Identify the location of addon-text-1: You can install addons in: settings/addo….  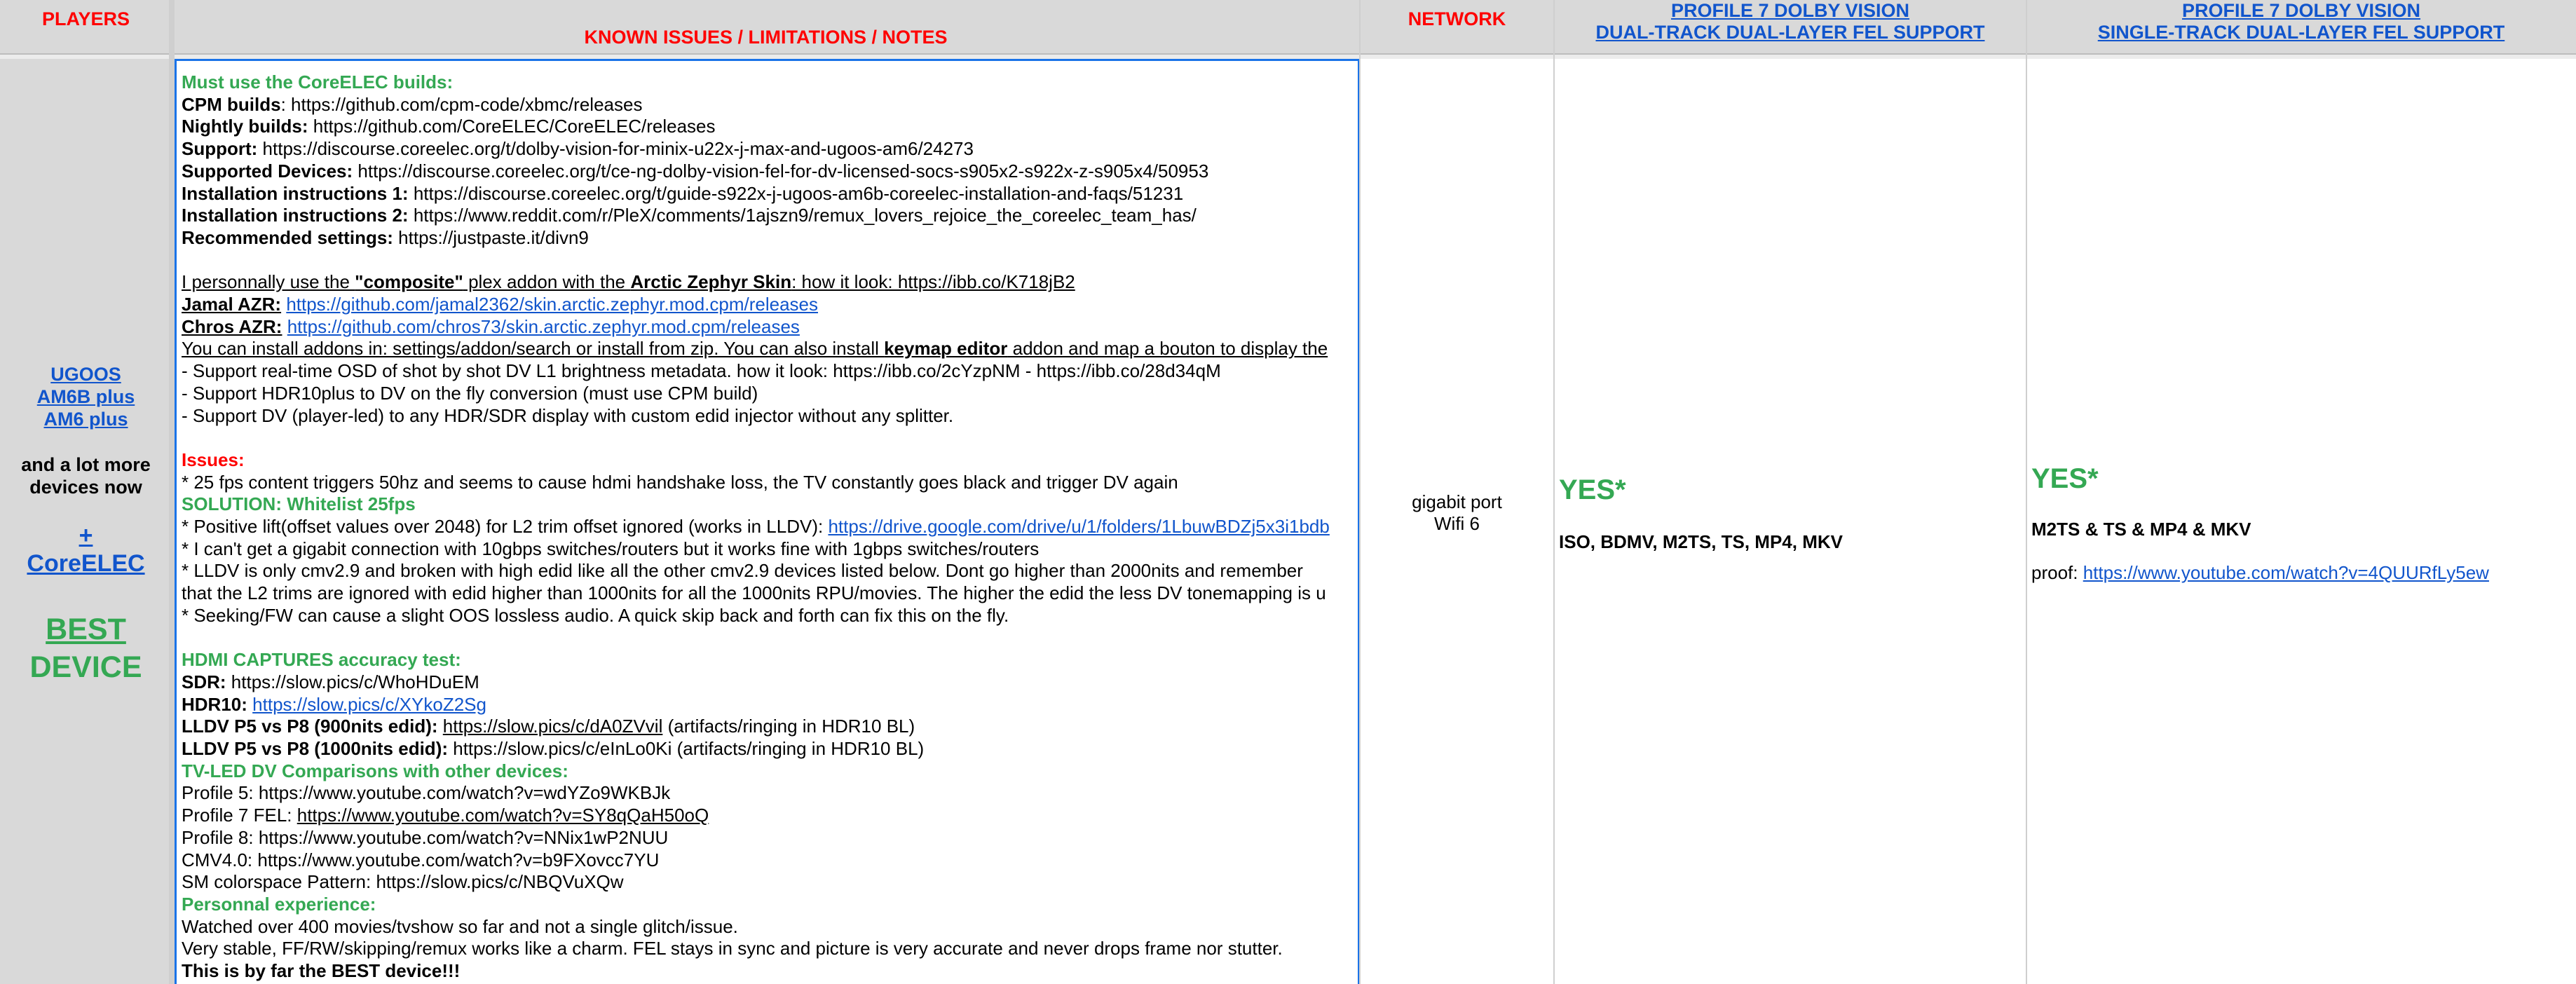
(533, 349).